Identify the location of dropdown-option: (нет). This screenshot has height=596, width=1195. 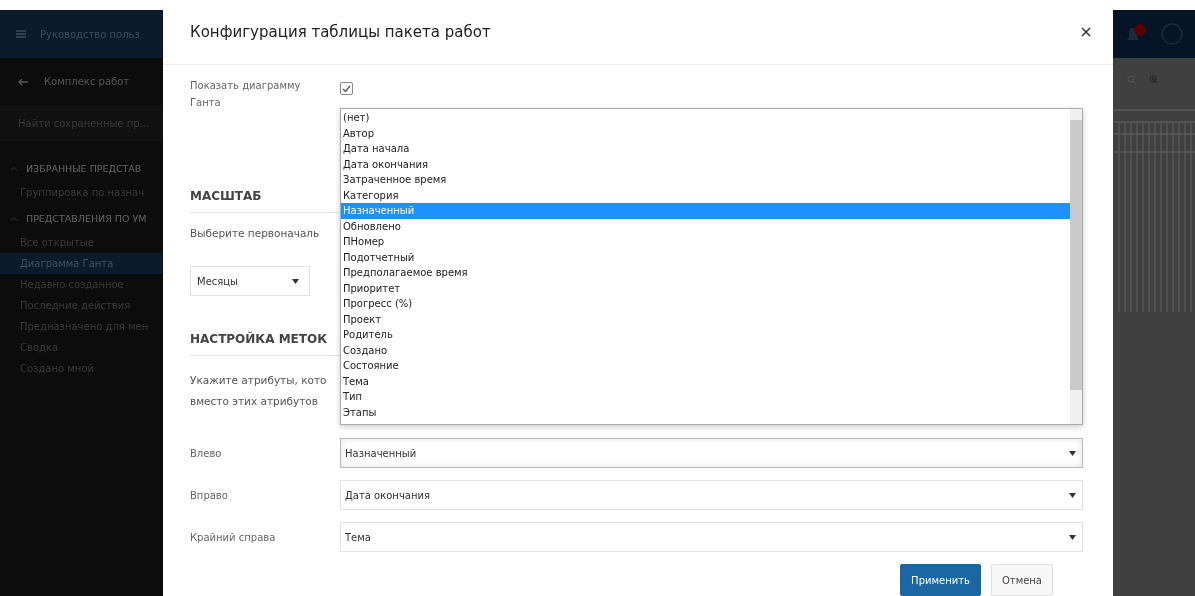
(705, 118).